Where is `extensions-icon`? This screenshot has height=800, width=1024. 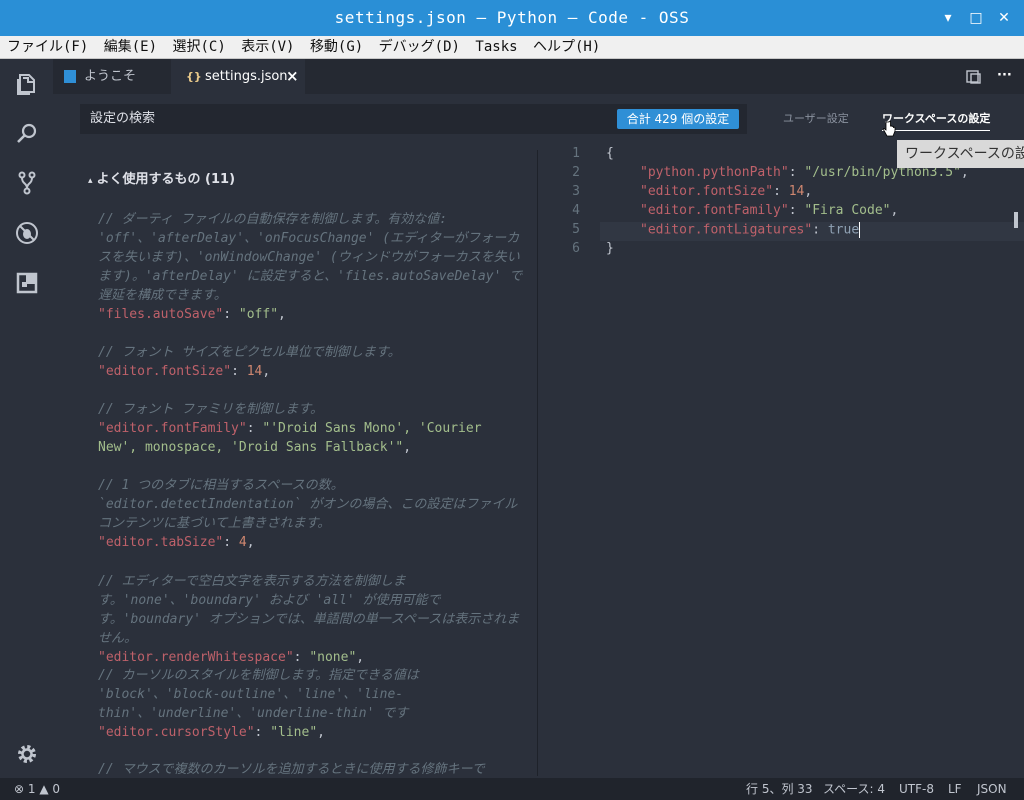
extensions-icon is located at coordinates (27, 283).